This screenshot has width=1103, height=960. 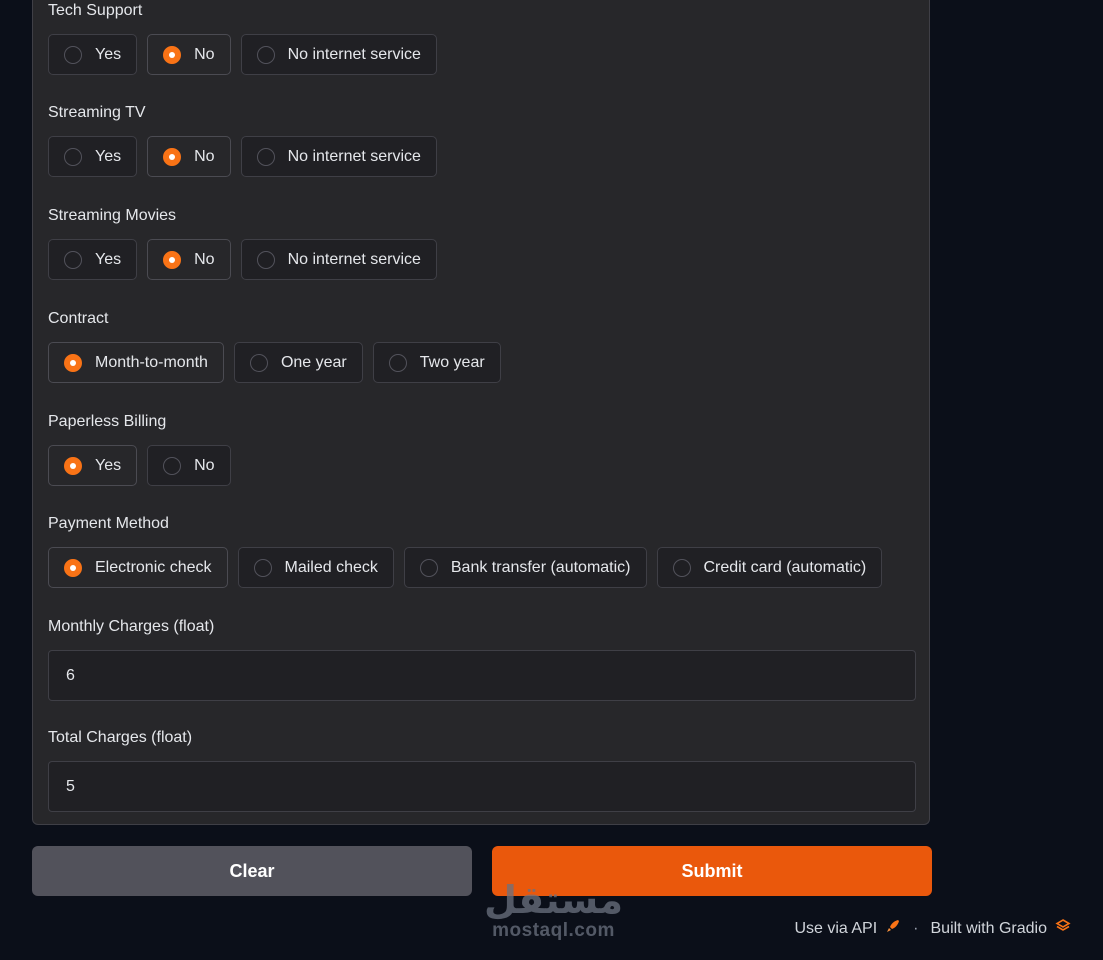 What do you see at coordinates (893, 928) in the screenshot?
I see `rocket-icon` at bounding box center [893, 928].